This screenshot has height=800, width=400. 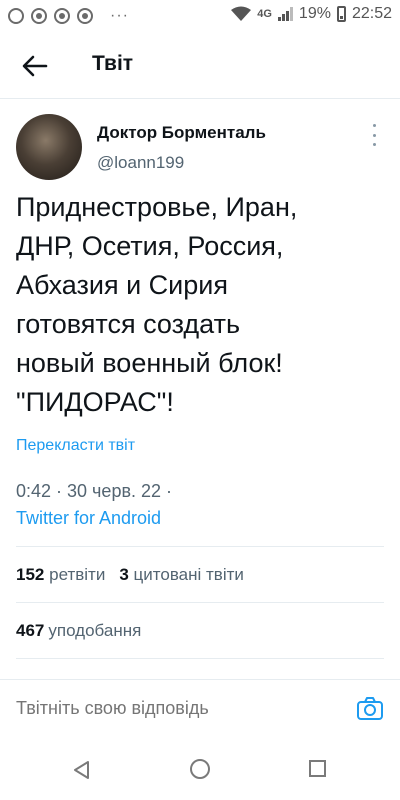 I want to click on system-nav-bar, so click(x=200, y=770).